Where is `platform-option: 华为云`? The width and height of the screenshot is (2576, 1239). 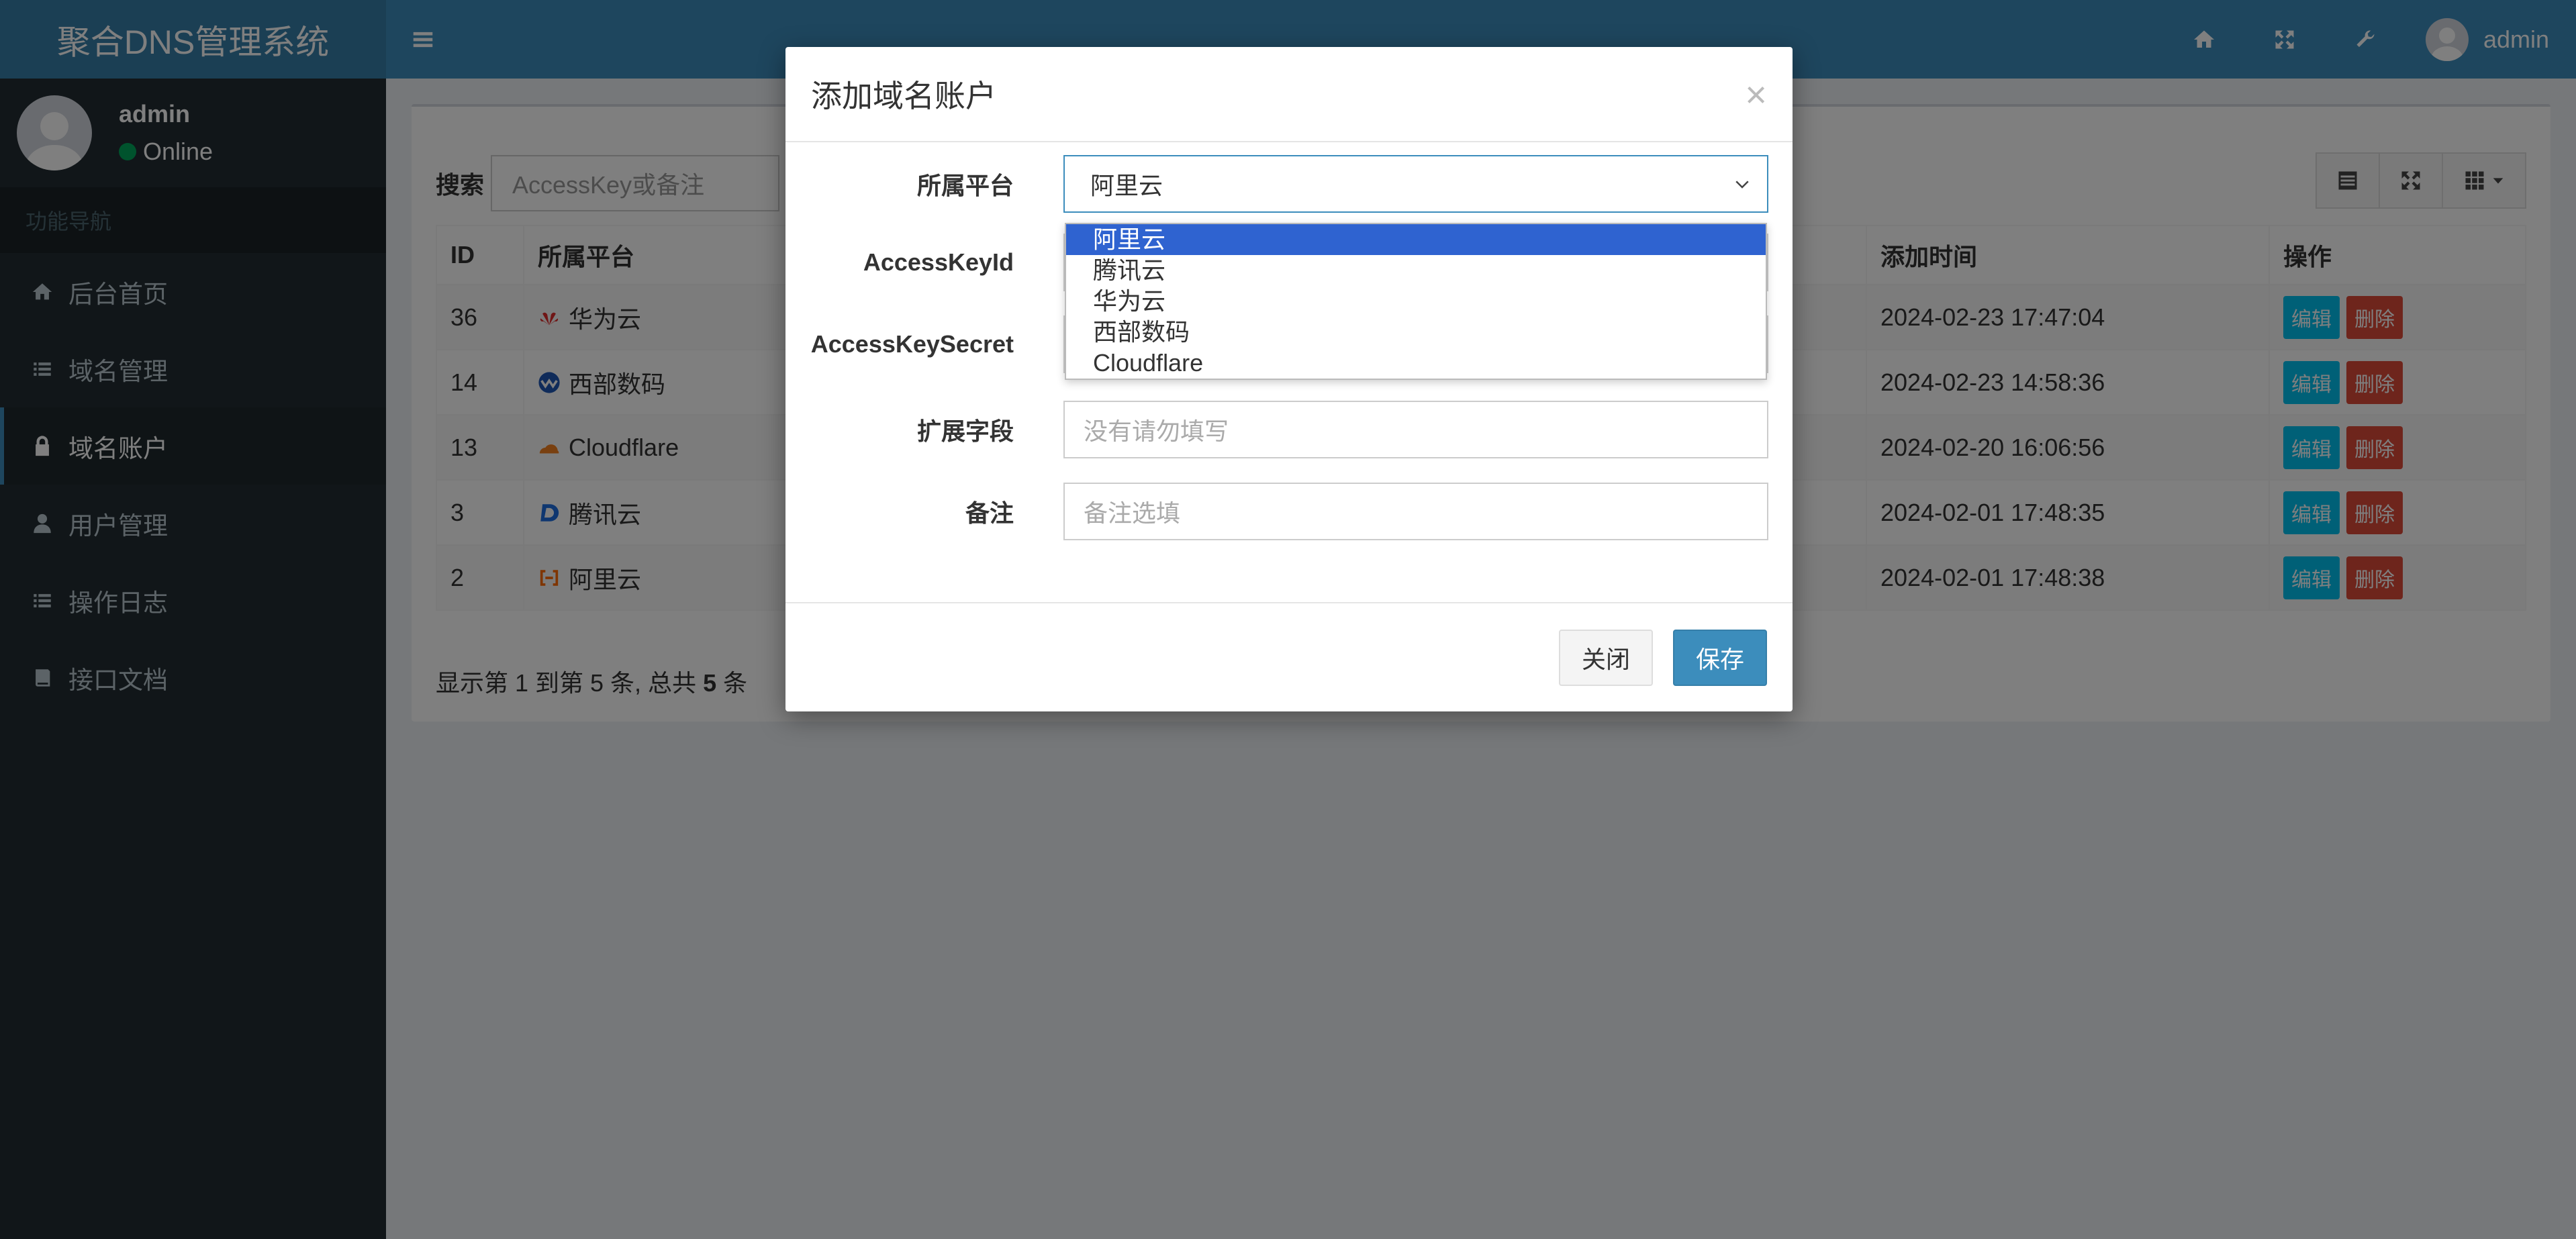 platform-option: 华为云 is located at coordinates (1416, 301).